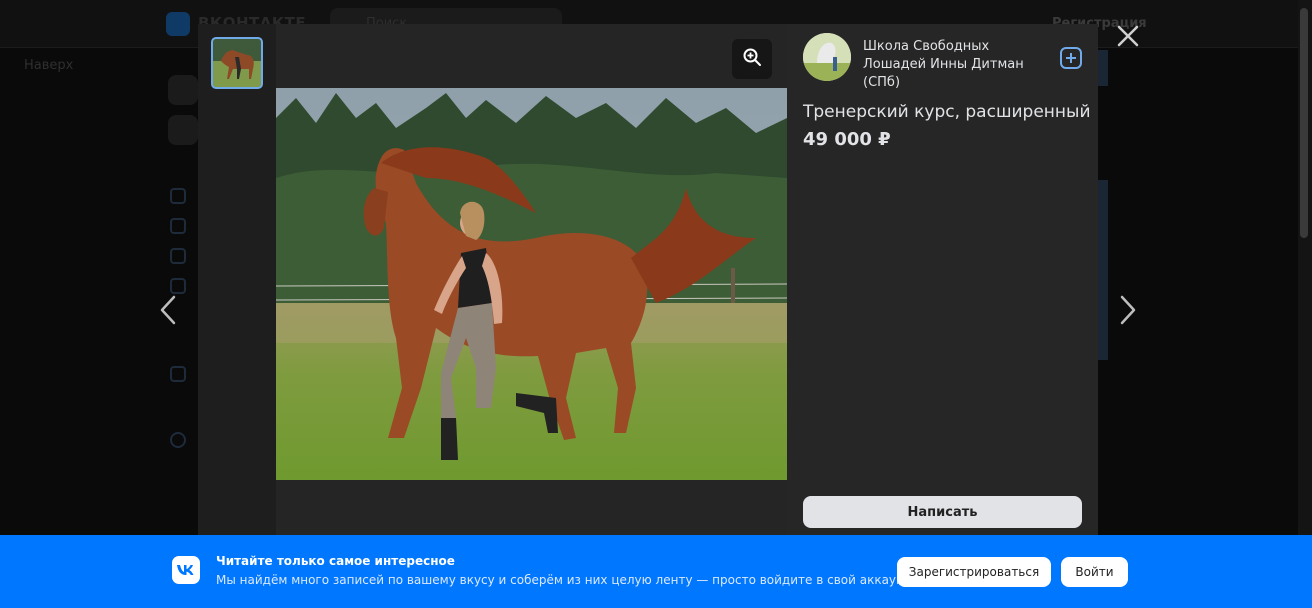 This screenshot has height=608, width=1312. What do you see at coordinates (847, 139) in the screenshot?
I see `product-price: 49 000 ₽` at bounding box center [847, 139].